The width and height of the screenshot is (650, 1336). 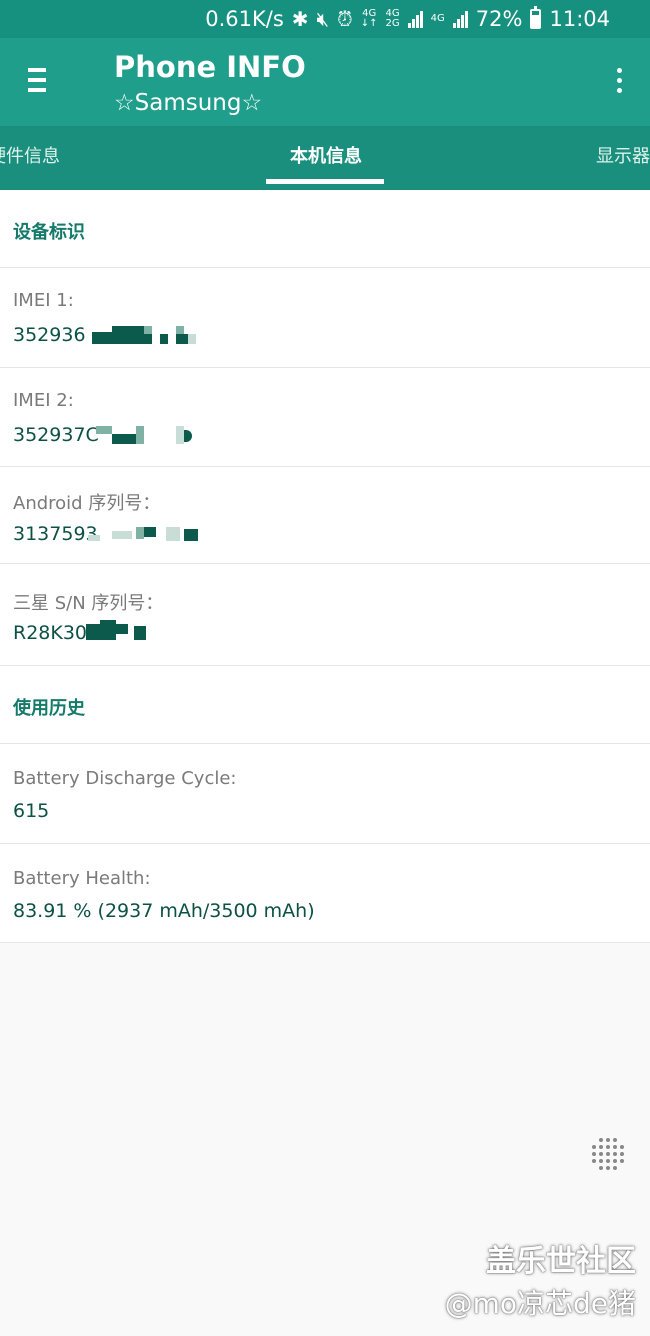 I want to click on android-serial-label: Android 序列号：, so click(x=87, y=503).